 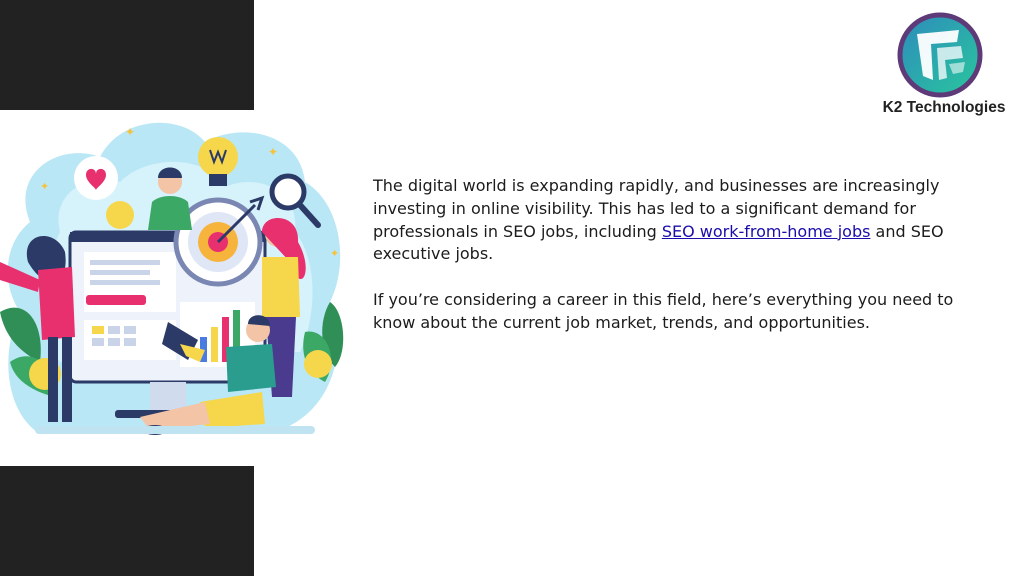 I want to click on dark-corner-bottom, so click(x=127, y=521).